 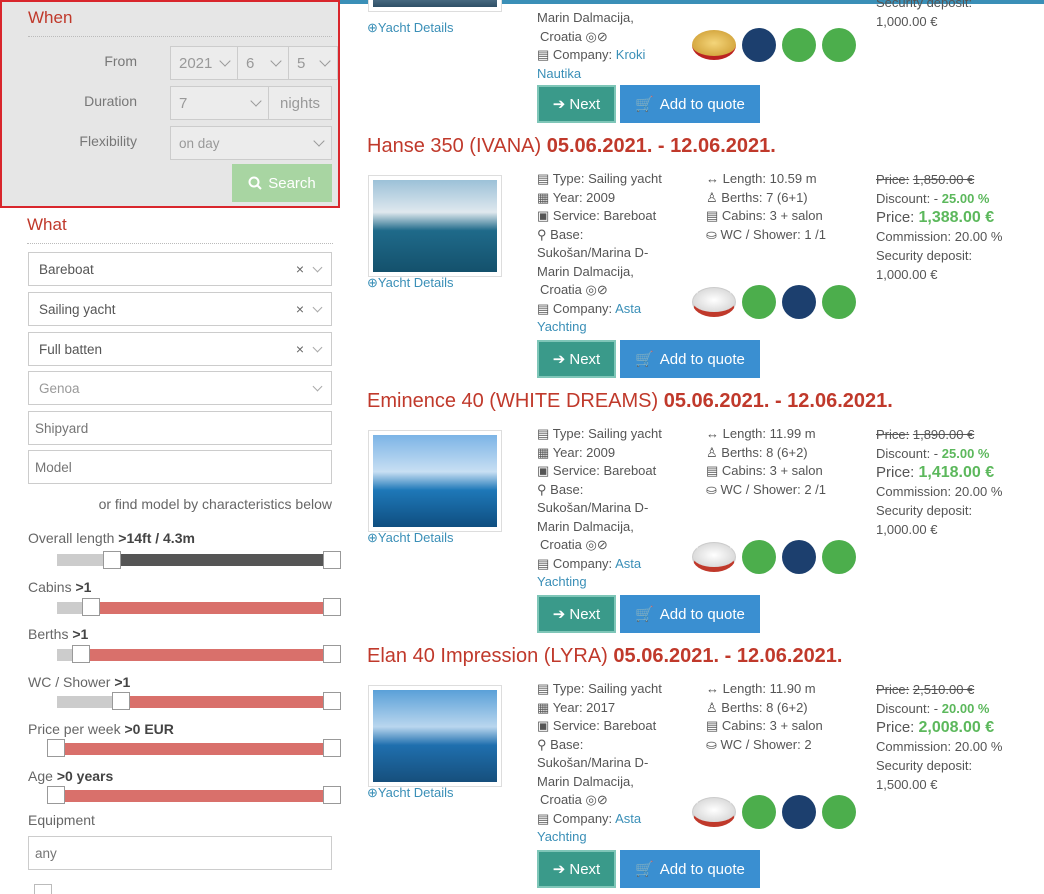 What do you see at coordinates (180, 428) in the screenshot?
I see `shipyard-input` at bounding box center [180, 428].